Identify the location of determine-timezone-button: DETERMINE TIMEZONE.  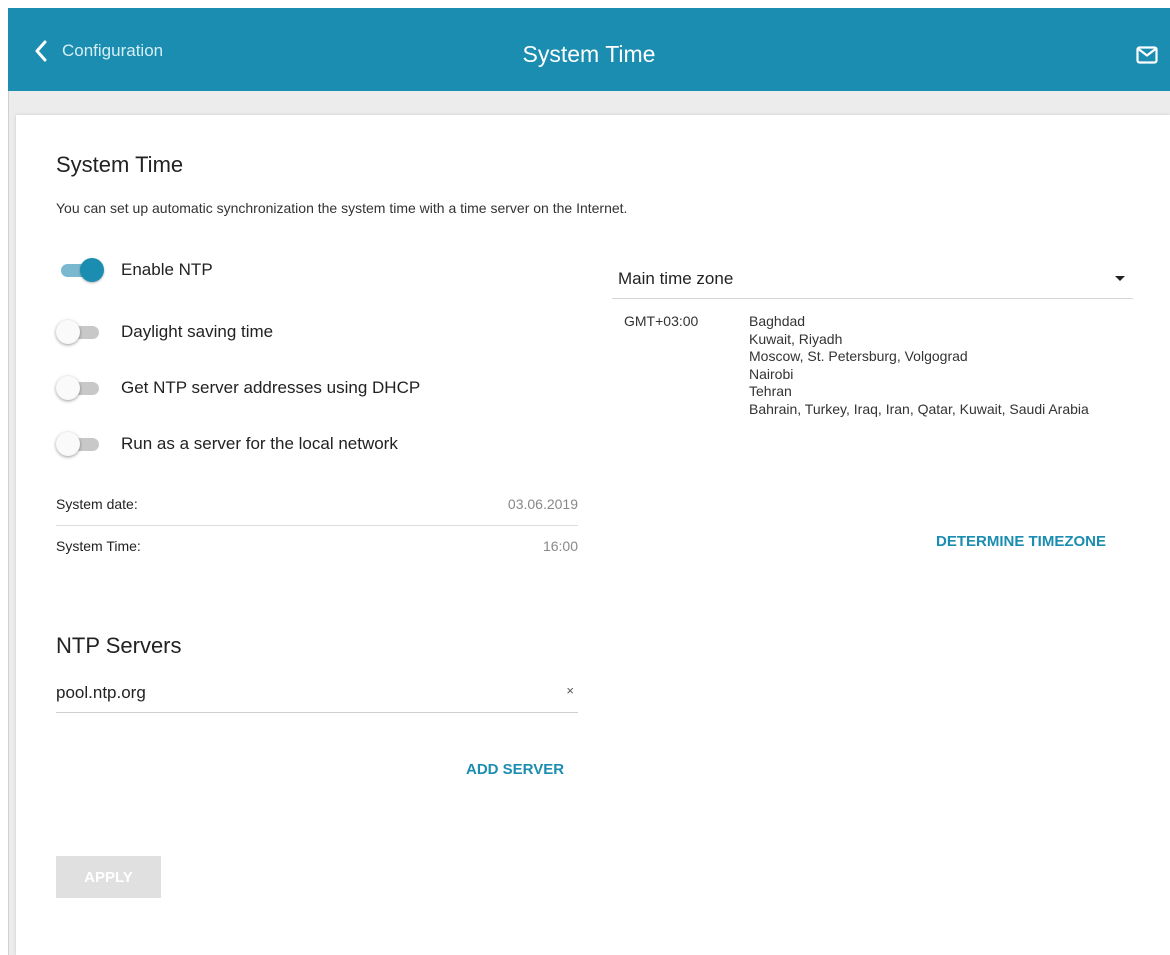
(1021, 541).